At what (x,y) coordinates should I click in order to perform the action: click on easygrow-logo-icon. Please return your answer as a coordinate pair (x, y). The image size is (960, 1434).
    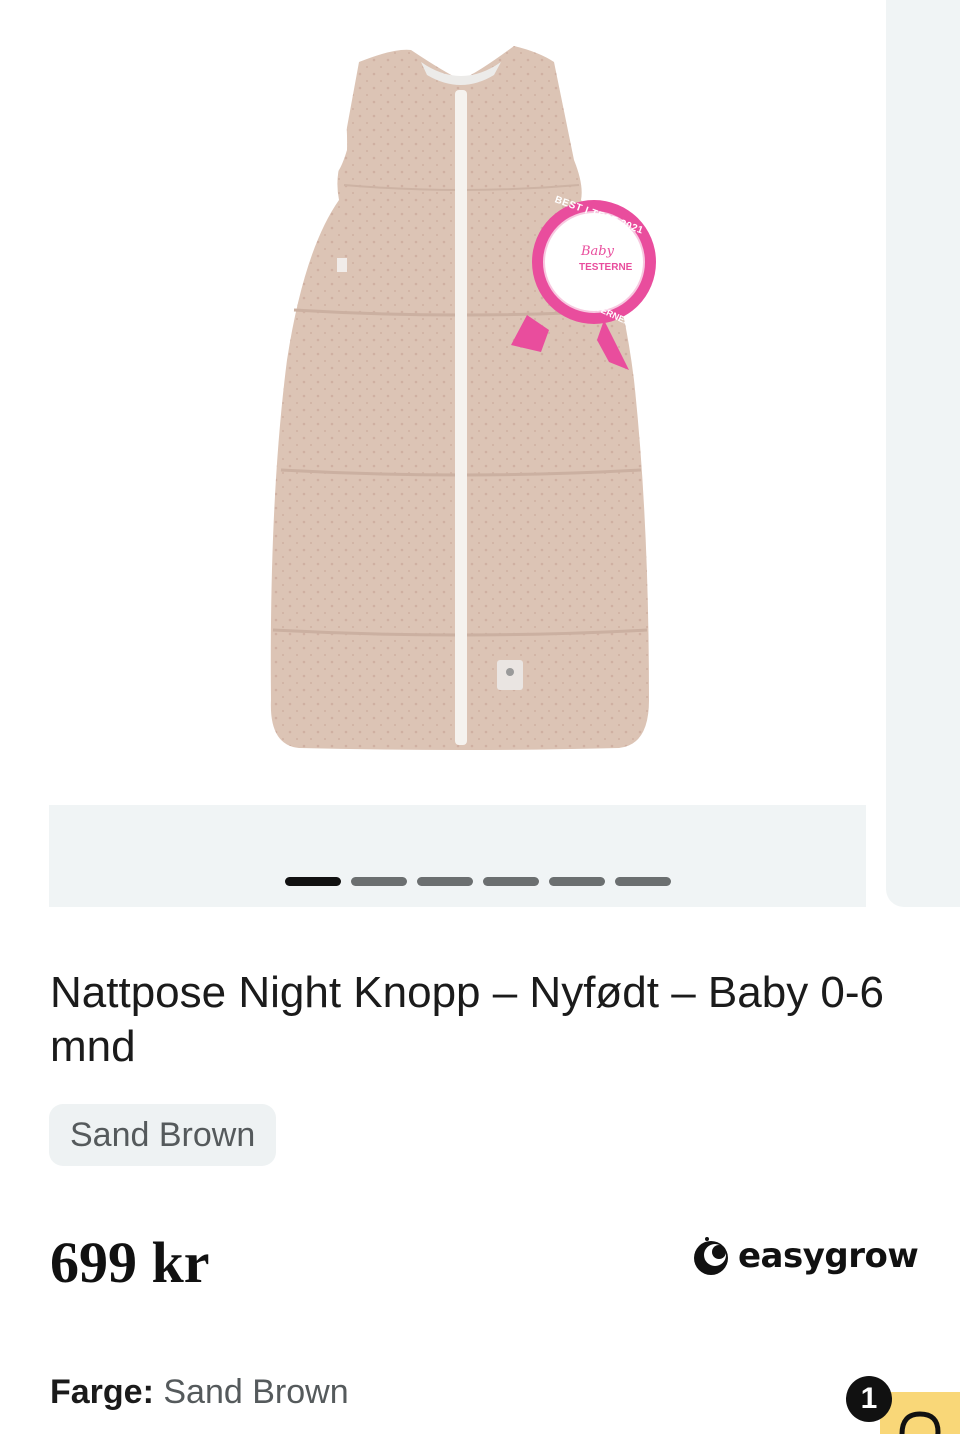
    Looking at the image, I should click on (711, 1256).